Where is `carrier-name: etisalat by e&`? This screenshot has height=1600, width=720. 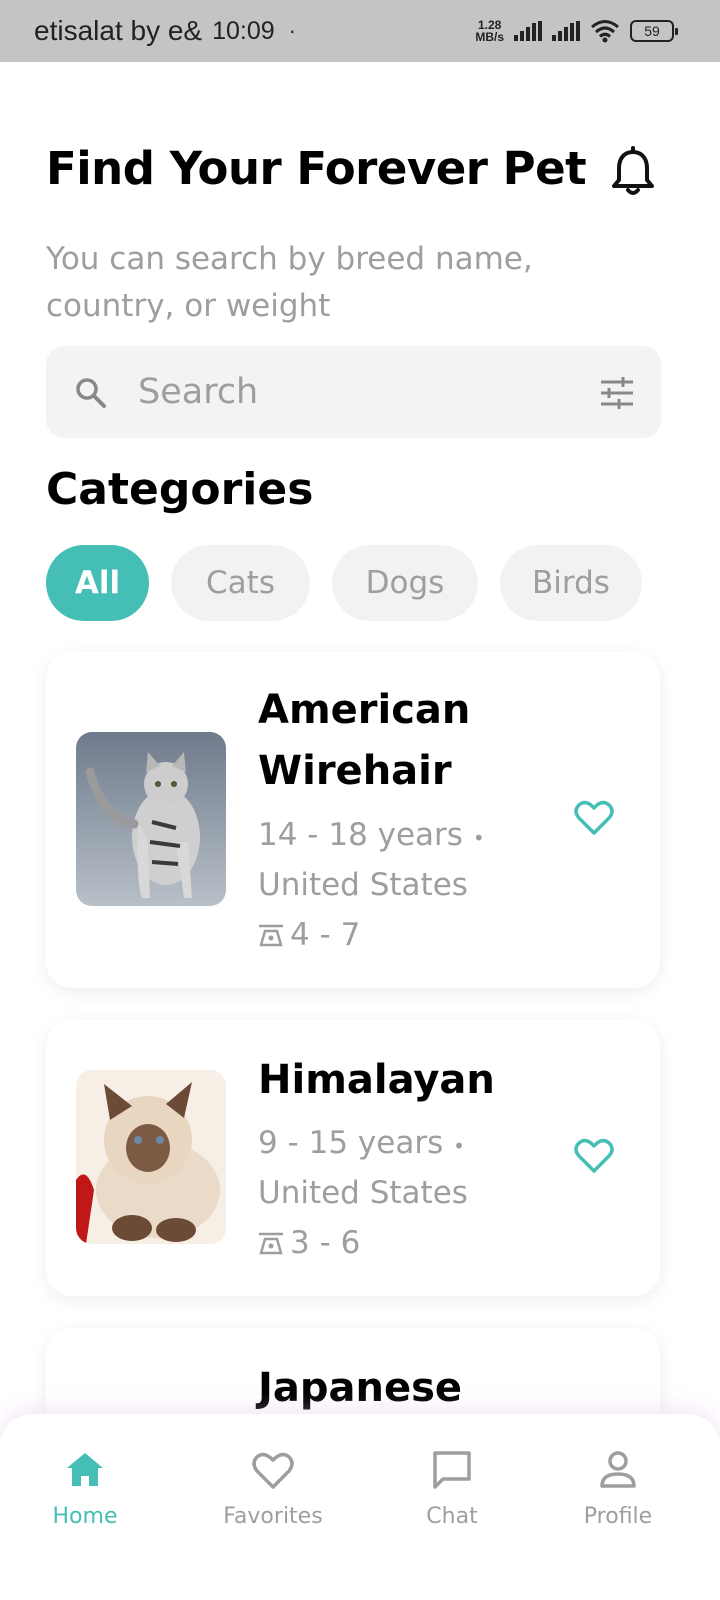
carrier-name: etisalat by e& is located at coordinates (118, 30).